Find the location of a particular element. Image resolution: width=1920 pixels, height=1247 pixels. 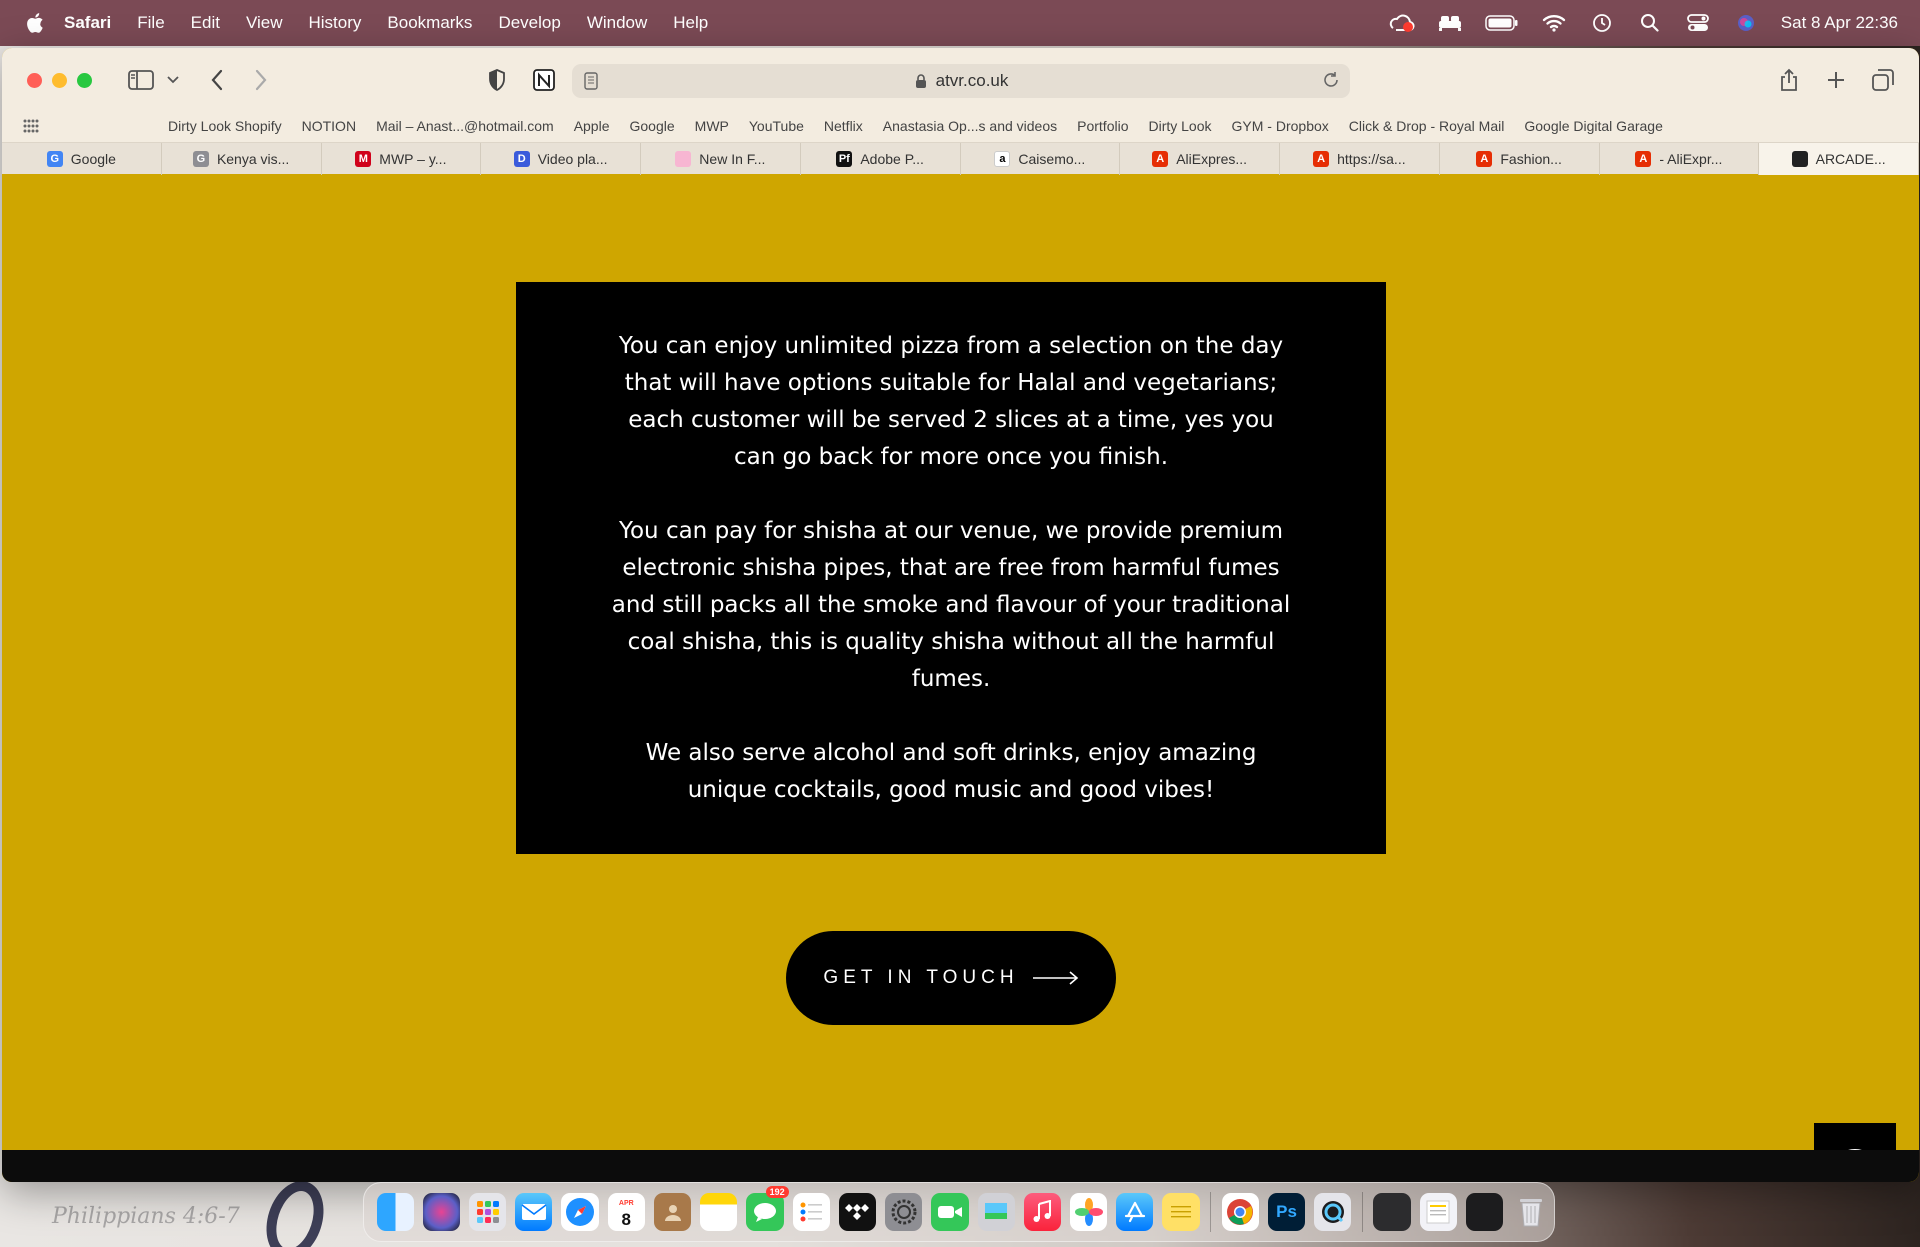

wallpaper-ring-shape is located at coordinates (295, 1210).